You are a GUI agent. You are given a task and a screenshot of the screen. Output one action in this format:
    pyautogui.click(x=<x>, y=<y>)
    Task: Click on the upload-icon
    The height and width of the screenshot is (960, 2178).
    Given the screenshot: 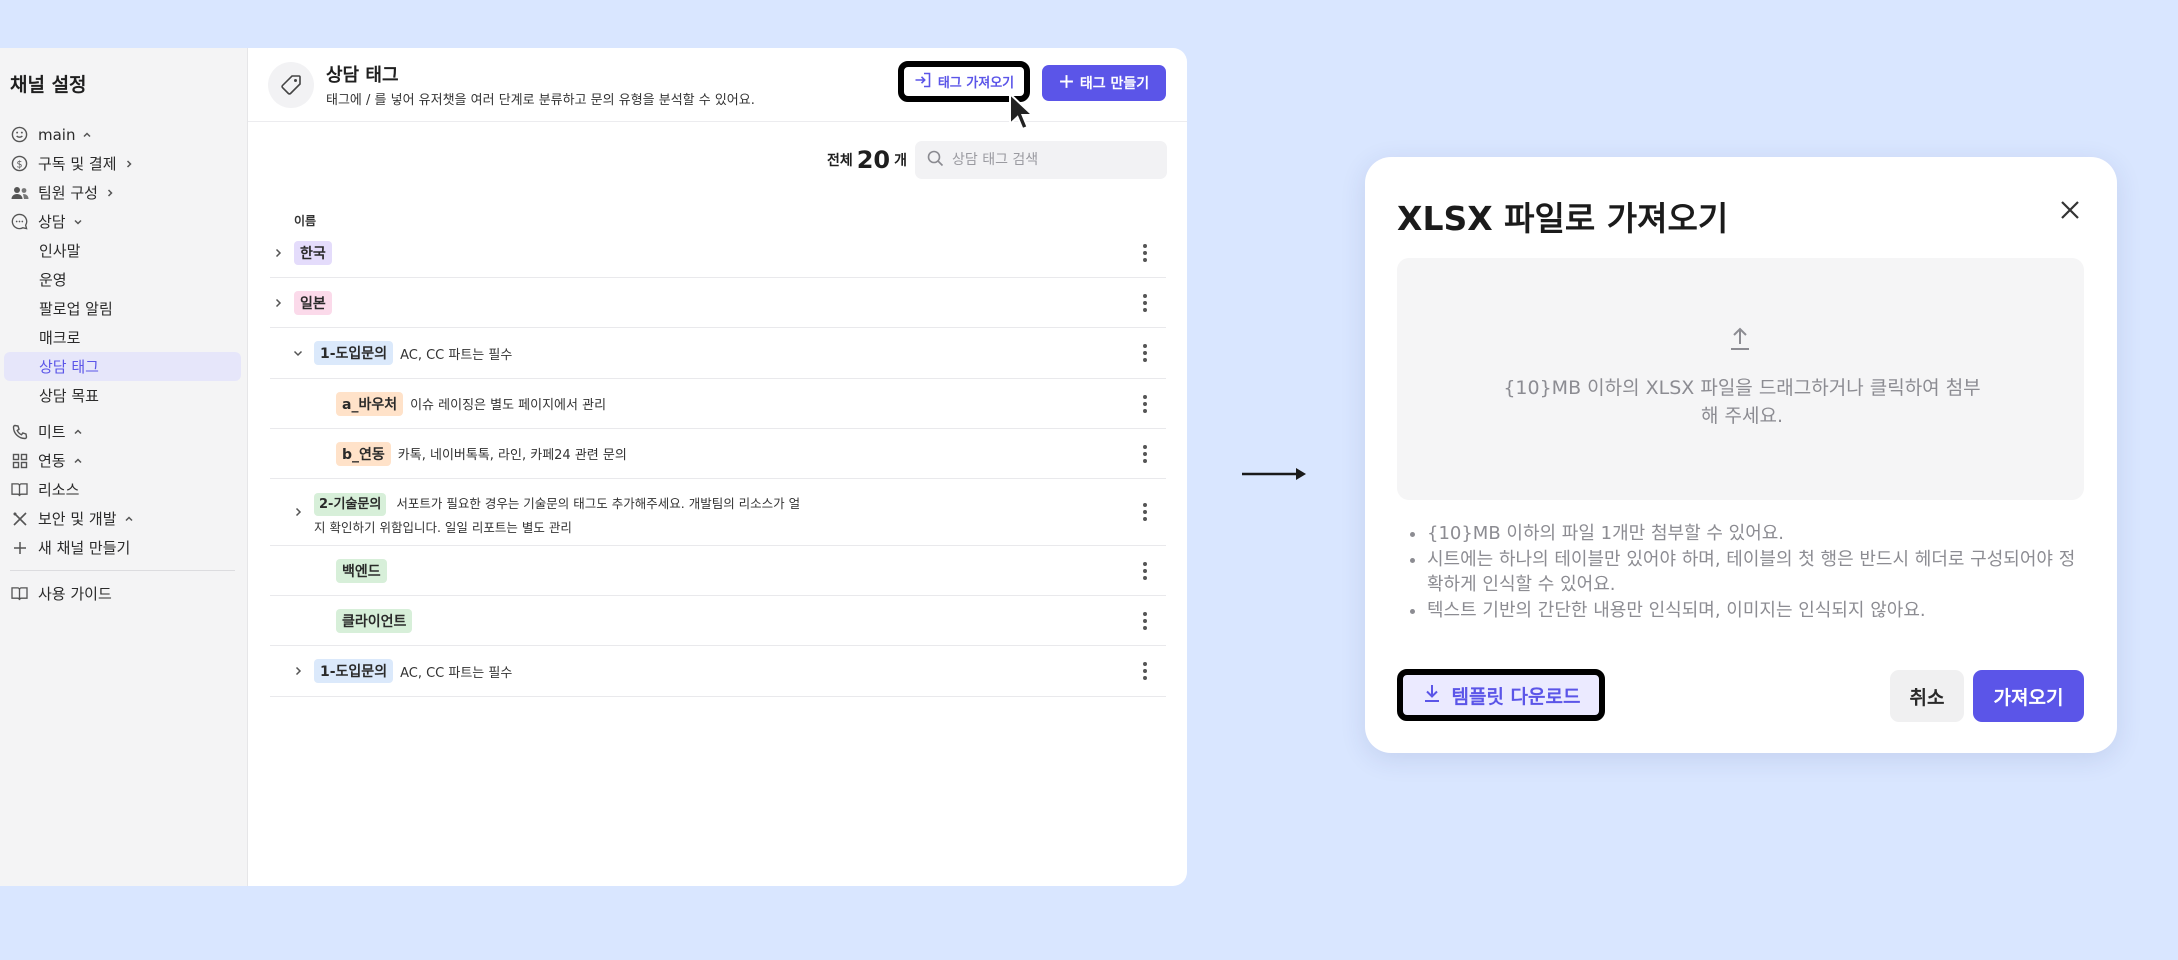 What is the action you would take?
    pyautogui.click(x=1740, y=341)
    